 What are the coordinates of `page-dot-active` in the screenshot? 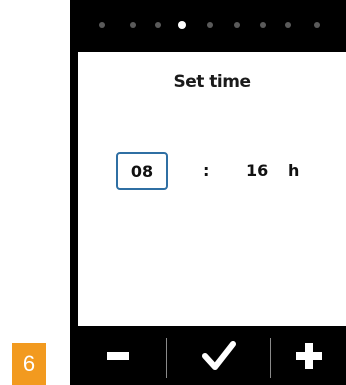 It's located at (182, 25).